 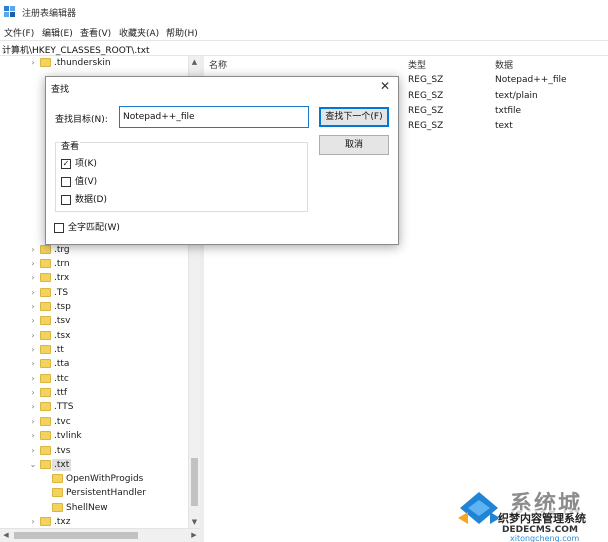 What do you see at coordinates (508, 111) in the screenshot?
I see `value-data: txtfile` at bounding box center [508, 111].